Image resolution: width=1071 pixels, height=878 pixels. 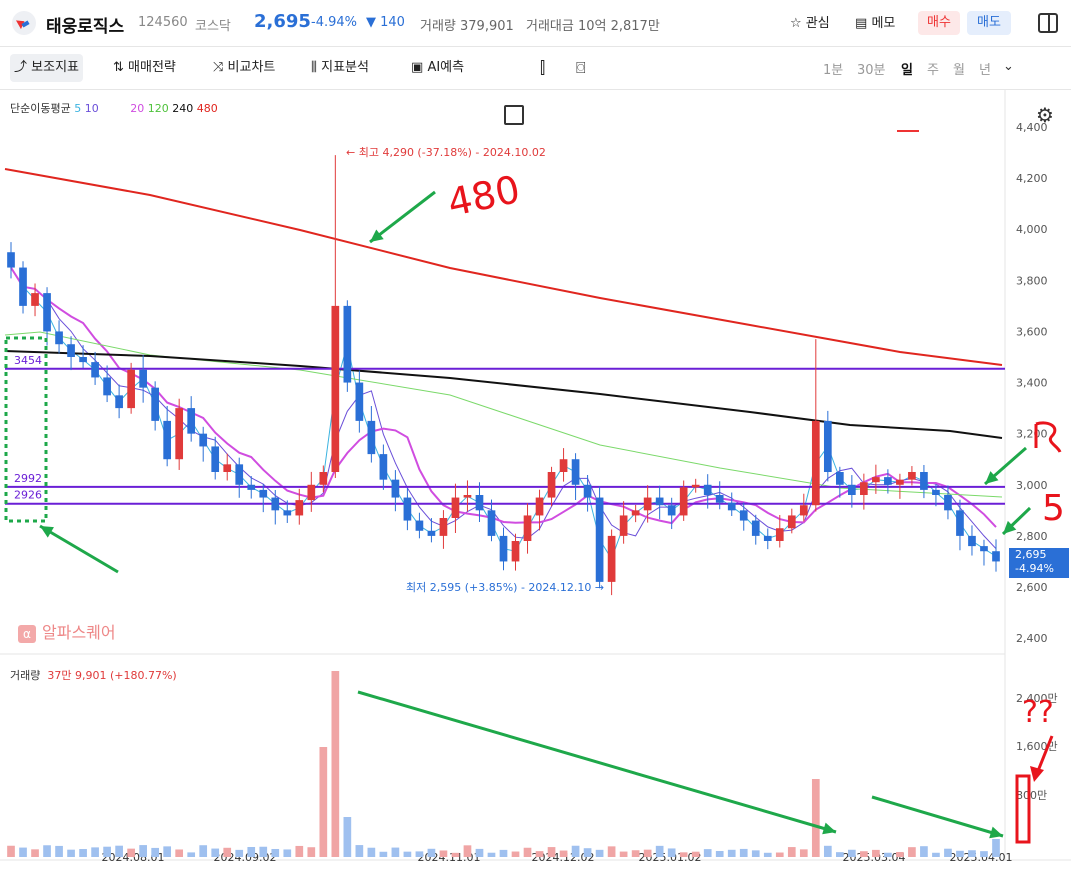 I want to click on price-tick-label: 3,200, so click(x=1032, y=434).